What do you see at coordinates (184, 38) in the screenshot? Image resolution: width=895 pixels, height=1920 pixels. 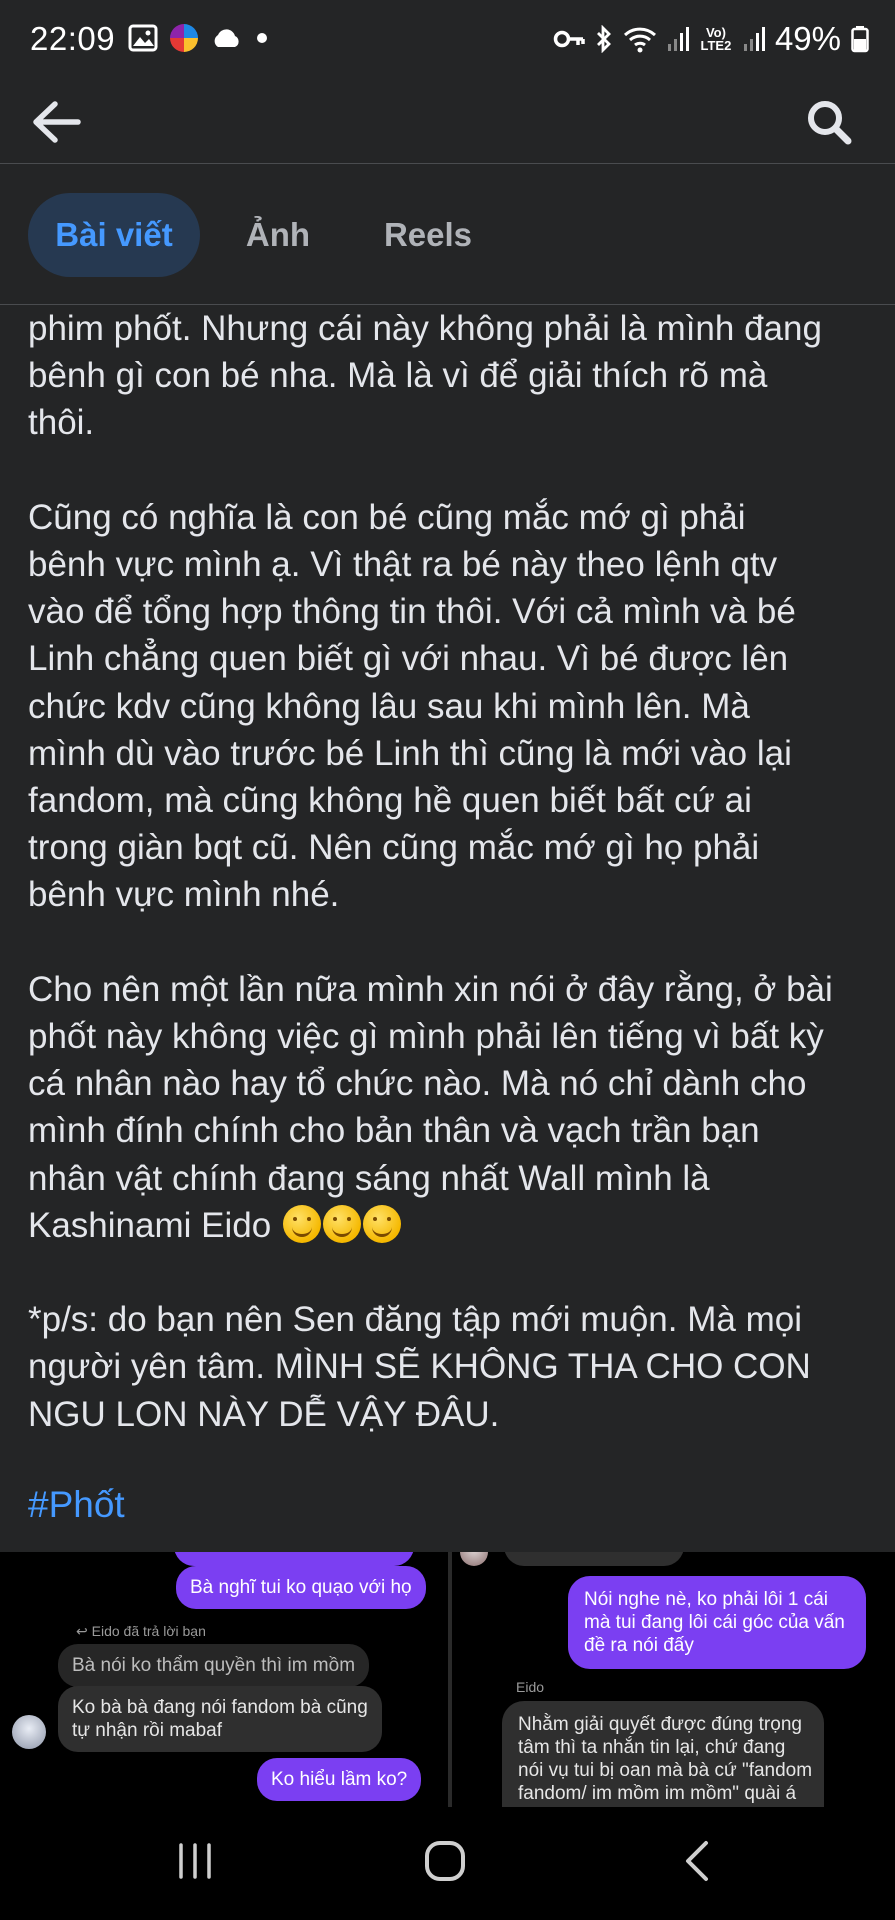 I see `app-icon` at bounding box center [184, 38].